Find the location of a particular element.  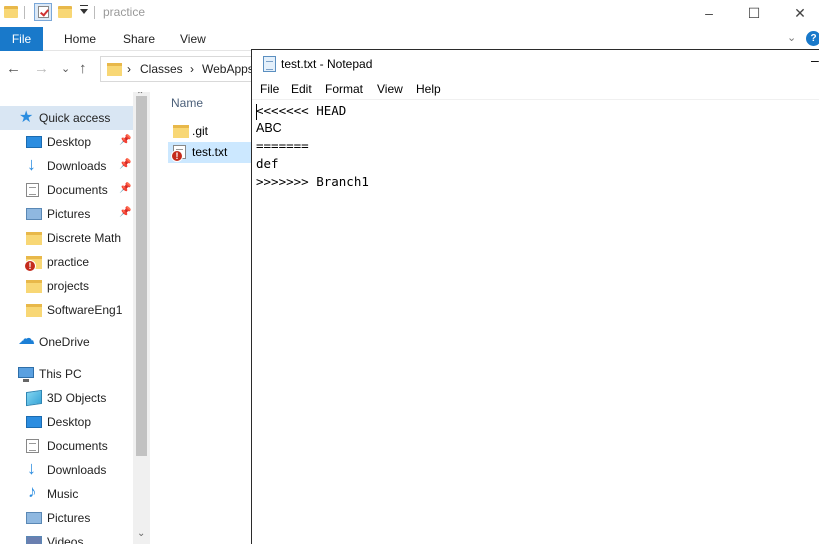

nav-item-softwareeng1: SoftwareEng1 is located at coordinates (66, 310).